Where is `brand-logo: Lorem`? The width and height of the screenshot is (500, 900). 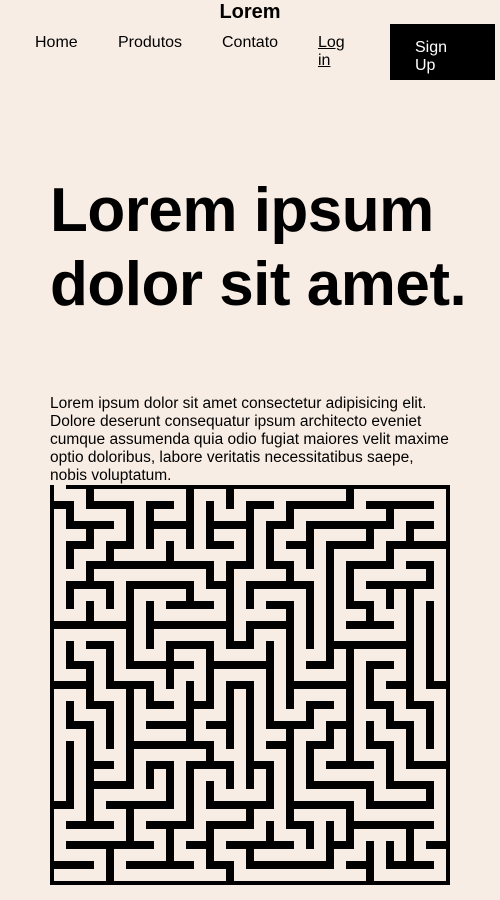
brand-logo: Lorem is located at coordinates (250, 12).